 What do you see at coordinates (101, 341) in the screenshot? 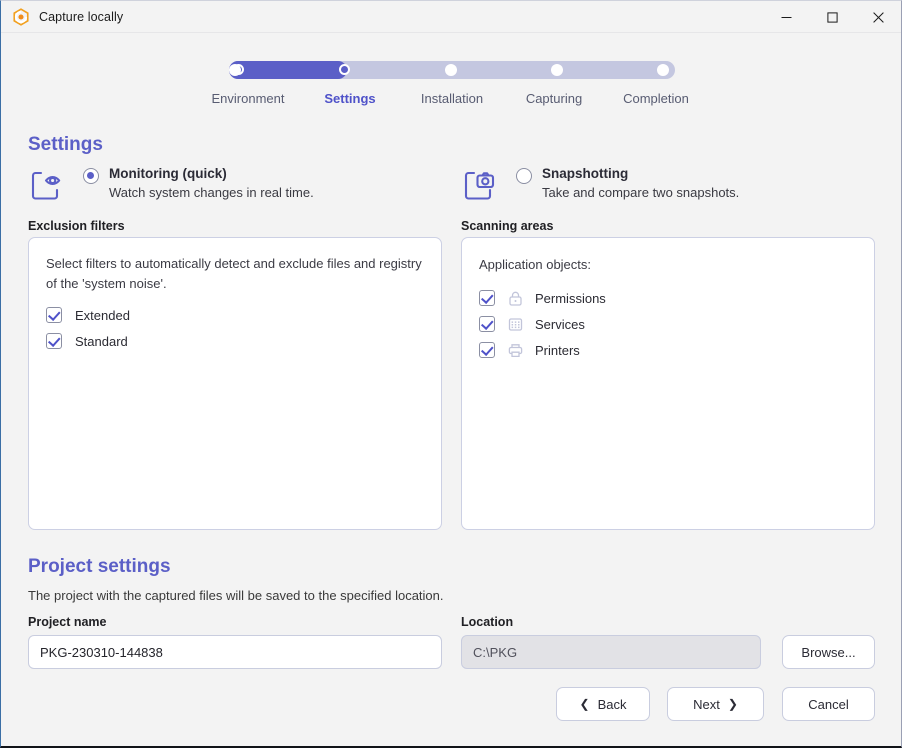
I see `exclusion-filter-label-standard: Standard` at bounding box center [101, 341].